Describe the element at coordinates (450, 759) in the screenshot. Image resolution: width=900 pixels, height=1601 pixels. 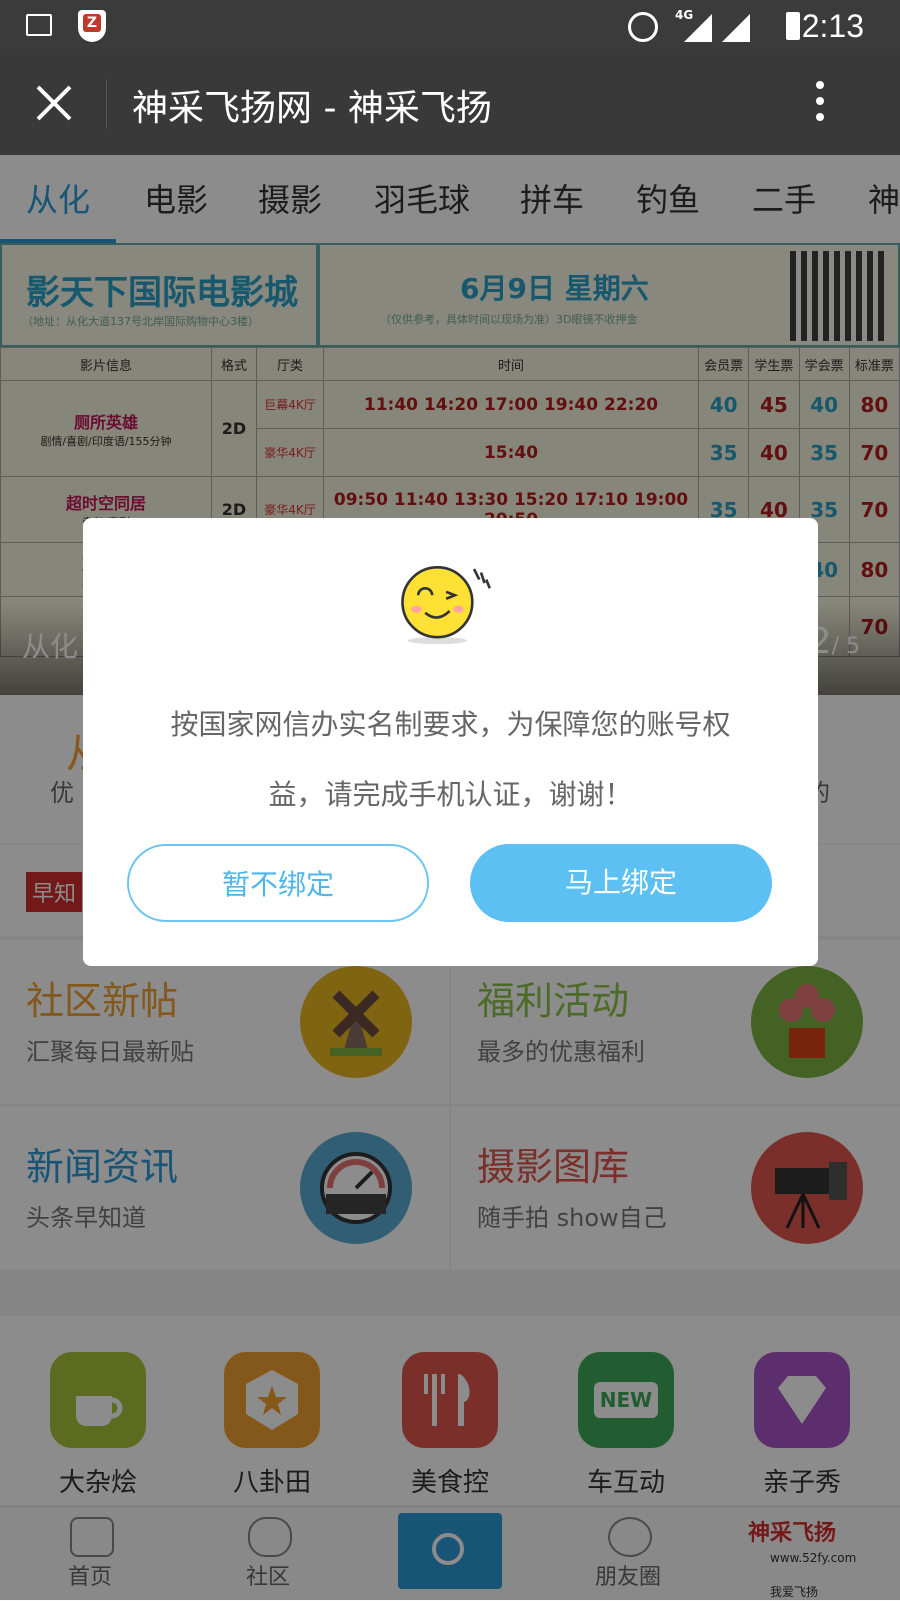
I see `dialog-message: 按国家网信办实名制要求，为保障您的账号权 益，请完成手机认证，谢谢！` at that location.